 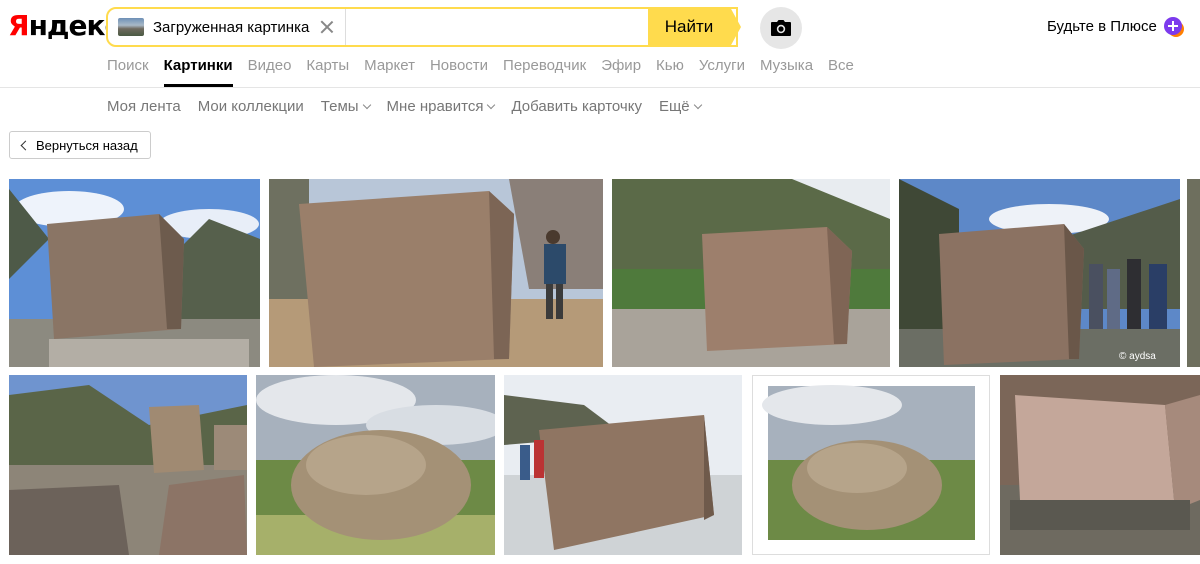 I want to click on subnav-my-feed: Моя лента, so click(x=144, y=106).